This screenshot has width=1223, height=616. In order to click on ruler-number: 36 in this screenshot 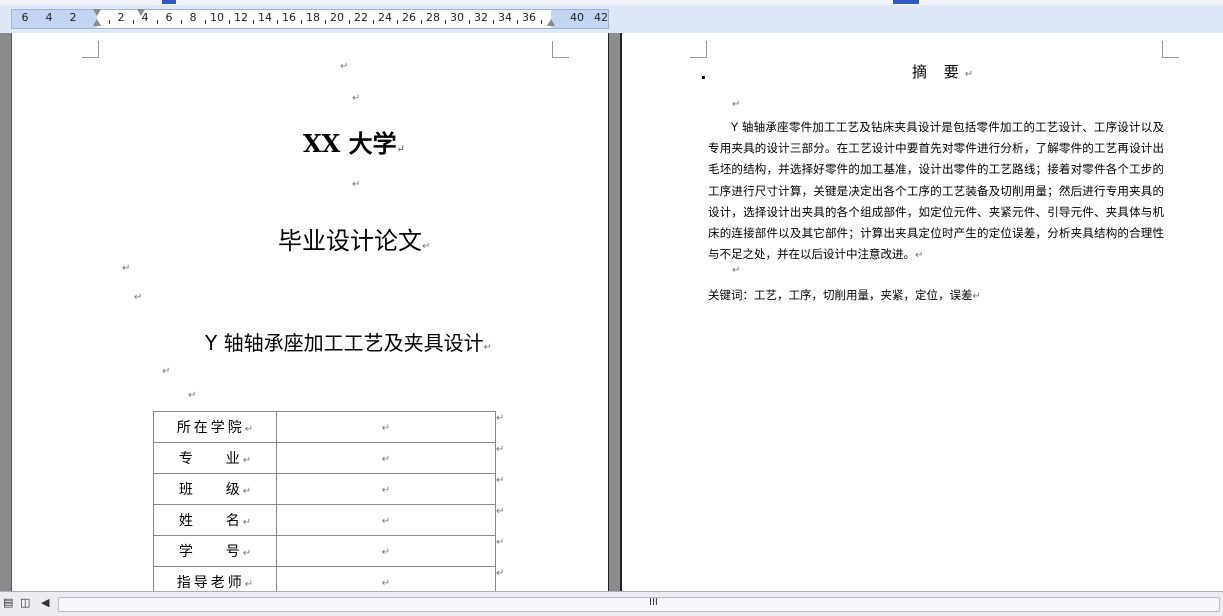, I will do `click(529, 17)`.